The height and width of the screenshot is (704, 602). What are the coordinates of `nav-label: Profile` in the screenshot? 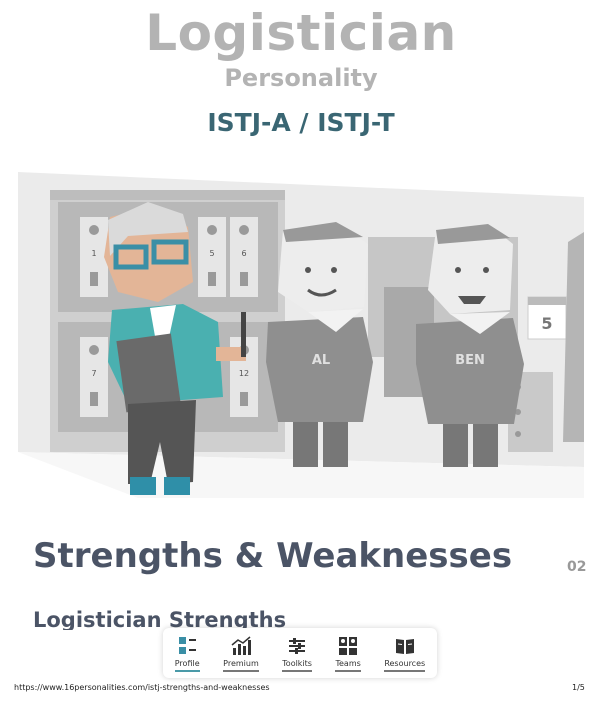 It's located at (187, 665).